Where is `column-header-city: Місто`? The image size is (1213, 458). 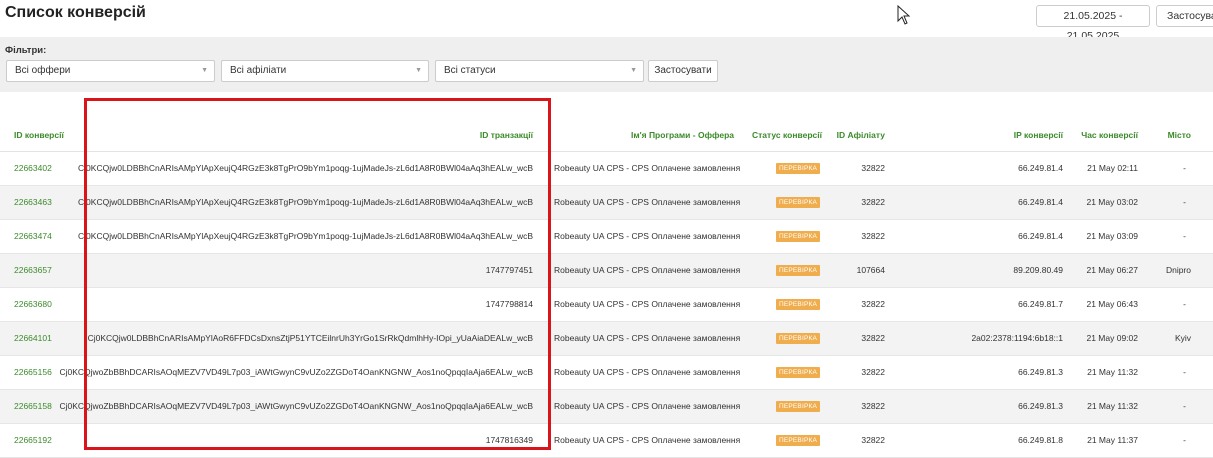 column-header-city: Місто is located at coordinates (1179, 135).